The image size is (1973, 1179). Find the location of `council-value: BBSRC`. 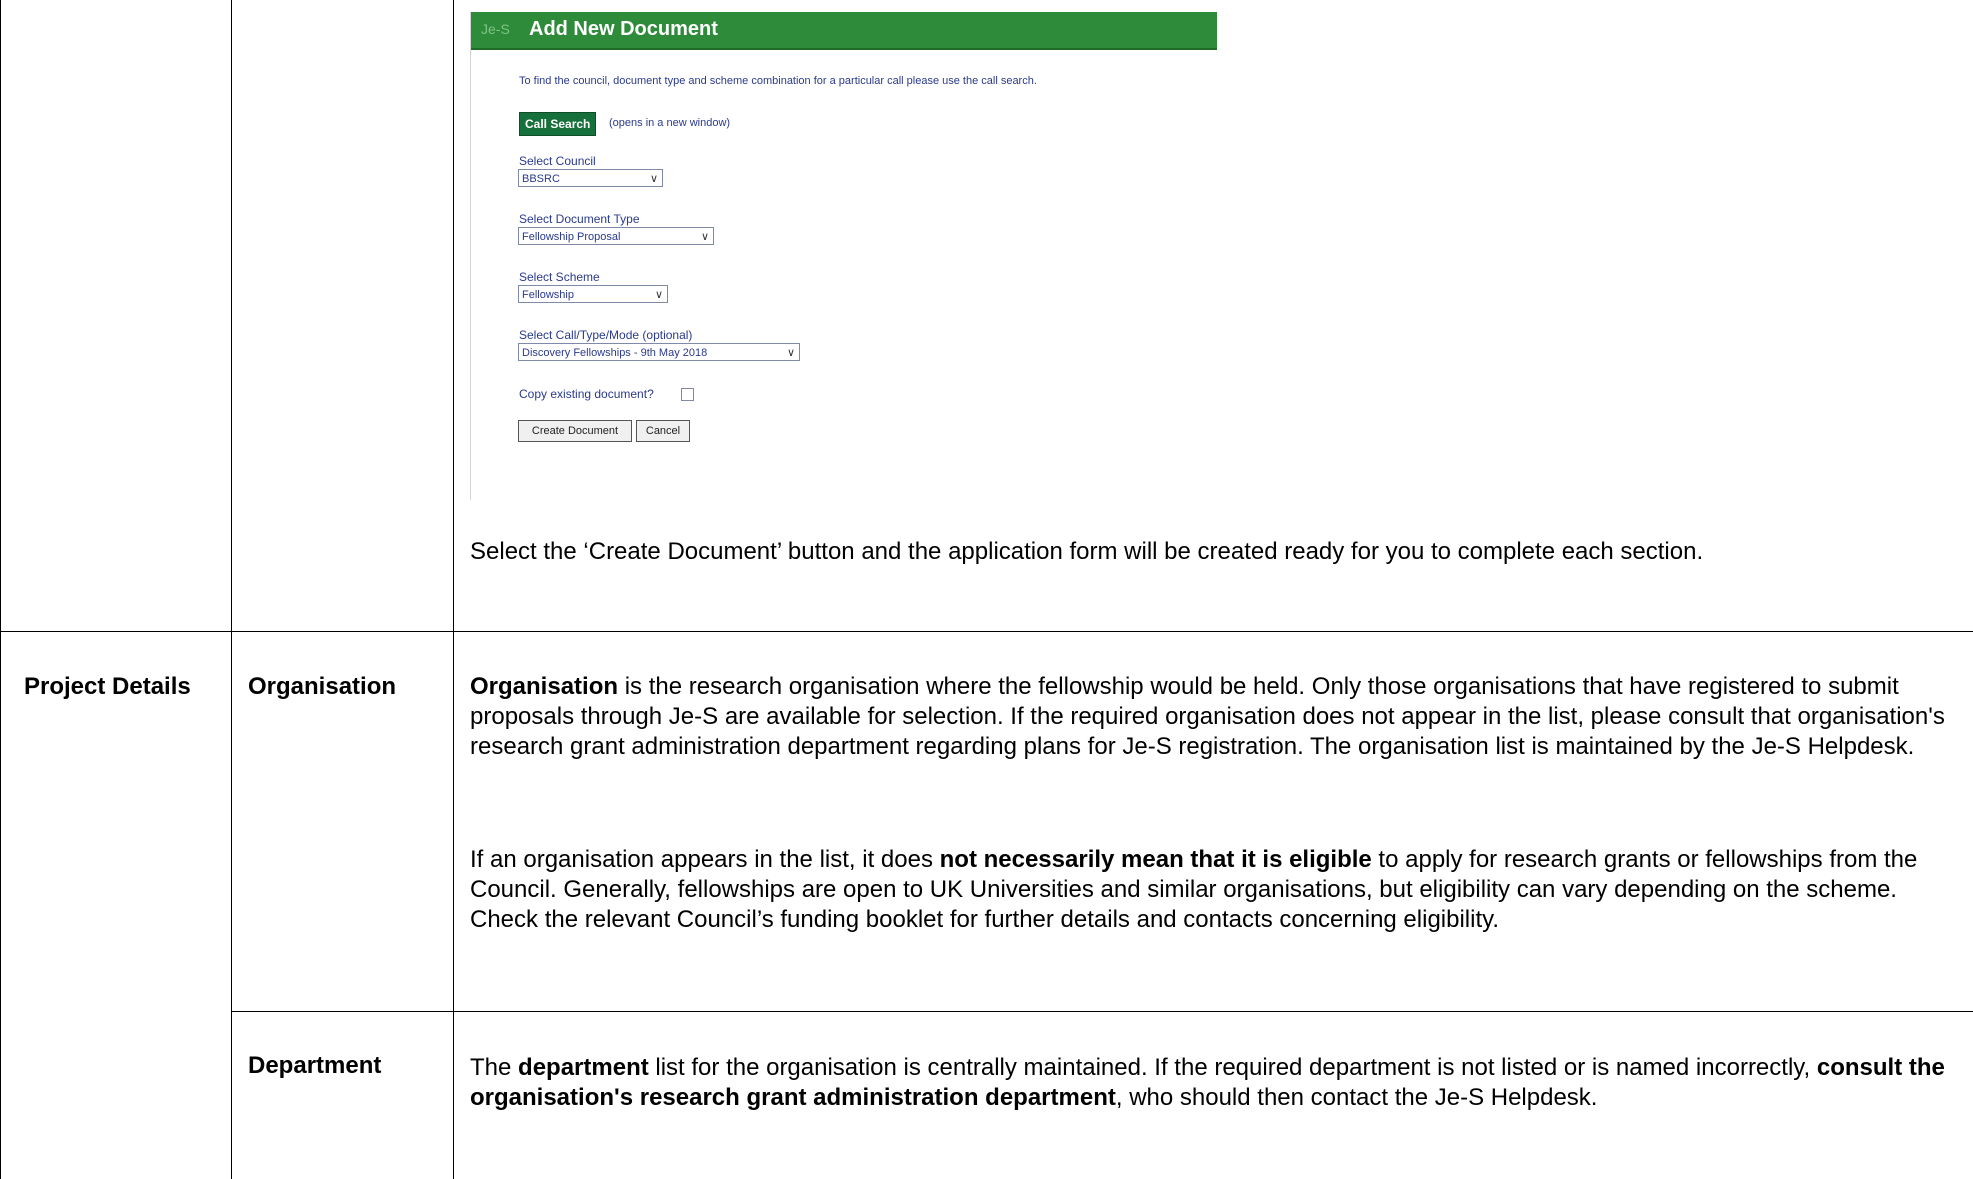

council-value: BBSRC is located at coordinates (541, 179).